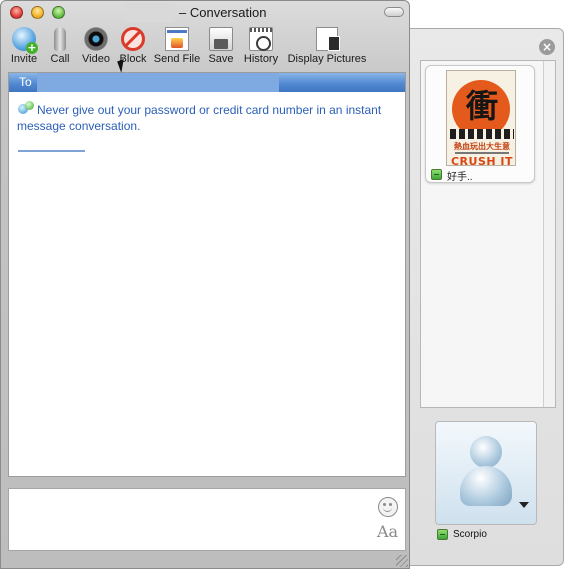 This screenshot has height=569, width=566. I want to click on contact-name: 好手.., so click(460, 177).